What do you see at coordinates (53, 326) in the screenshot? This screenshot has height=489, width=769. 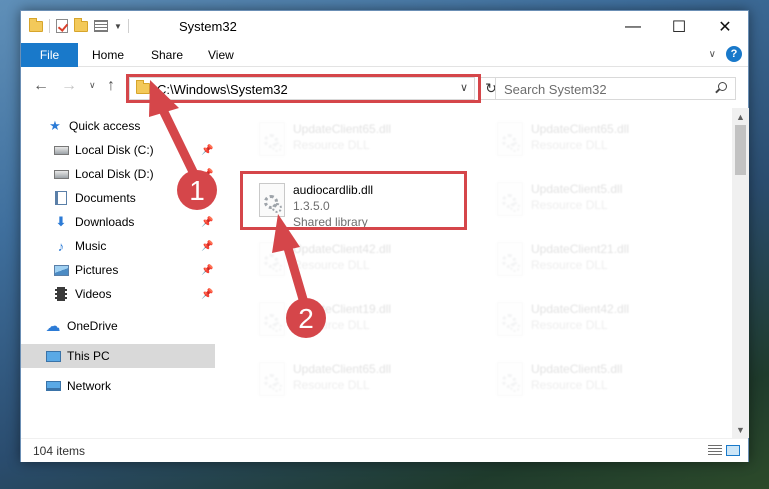 I see `cloud-icon: ☁` at bounding box center [53, 326].